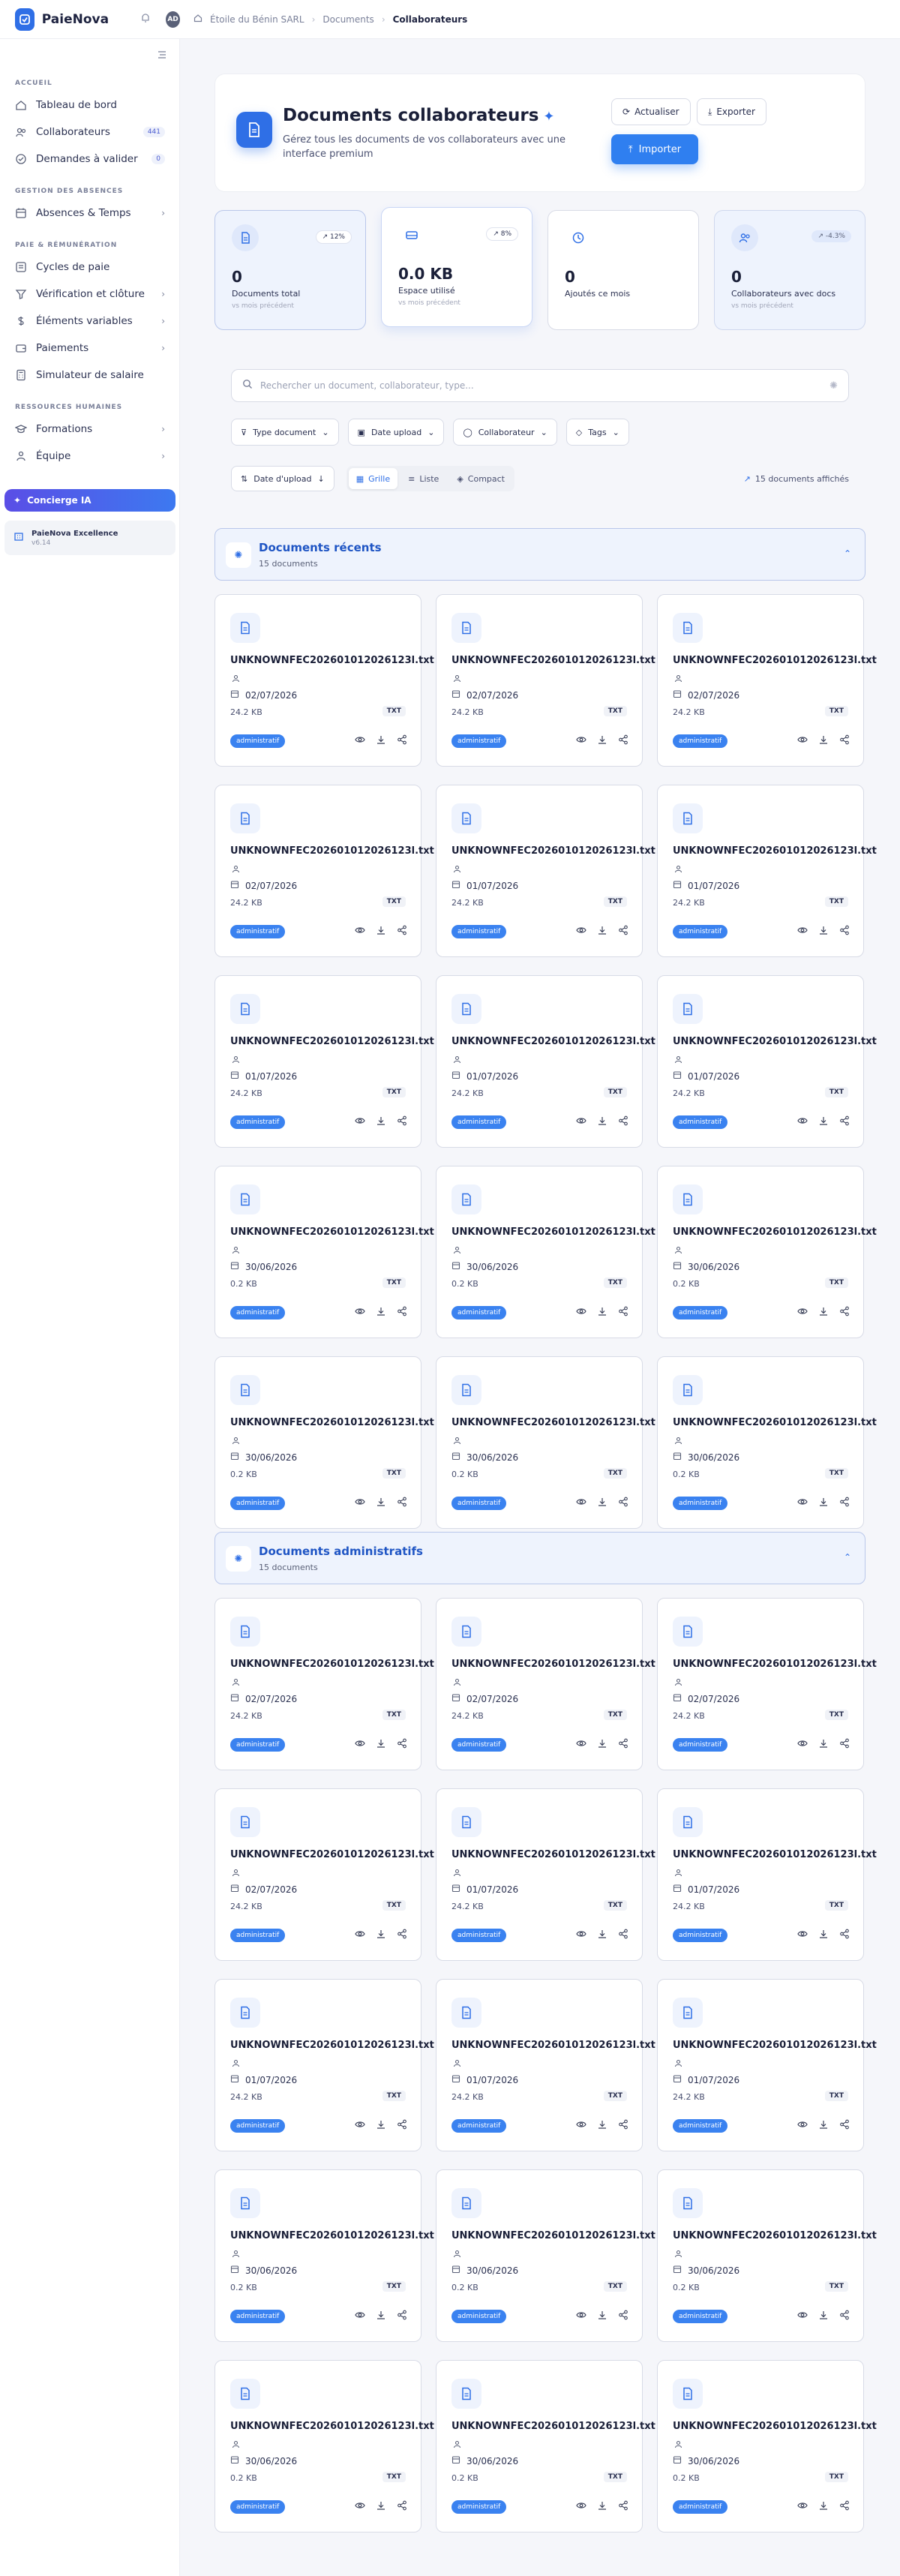 The image size is (900, 2576). What do you see at coordinates (282, 478) in the screenshot?
I see `sort-button: ⇅ Date d'upload ↓` at bounding box center [282, 478].